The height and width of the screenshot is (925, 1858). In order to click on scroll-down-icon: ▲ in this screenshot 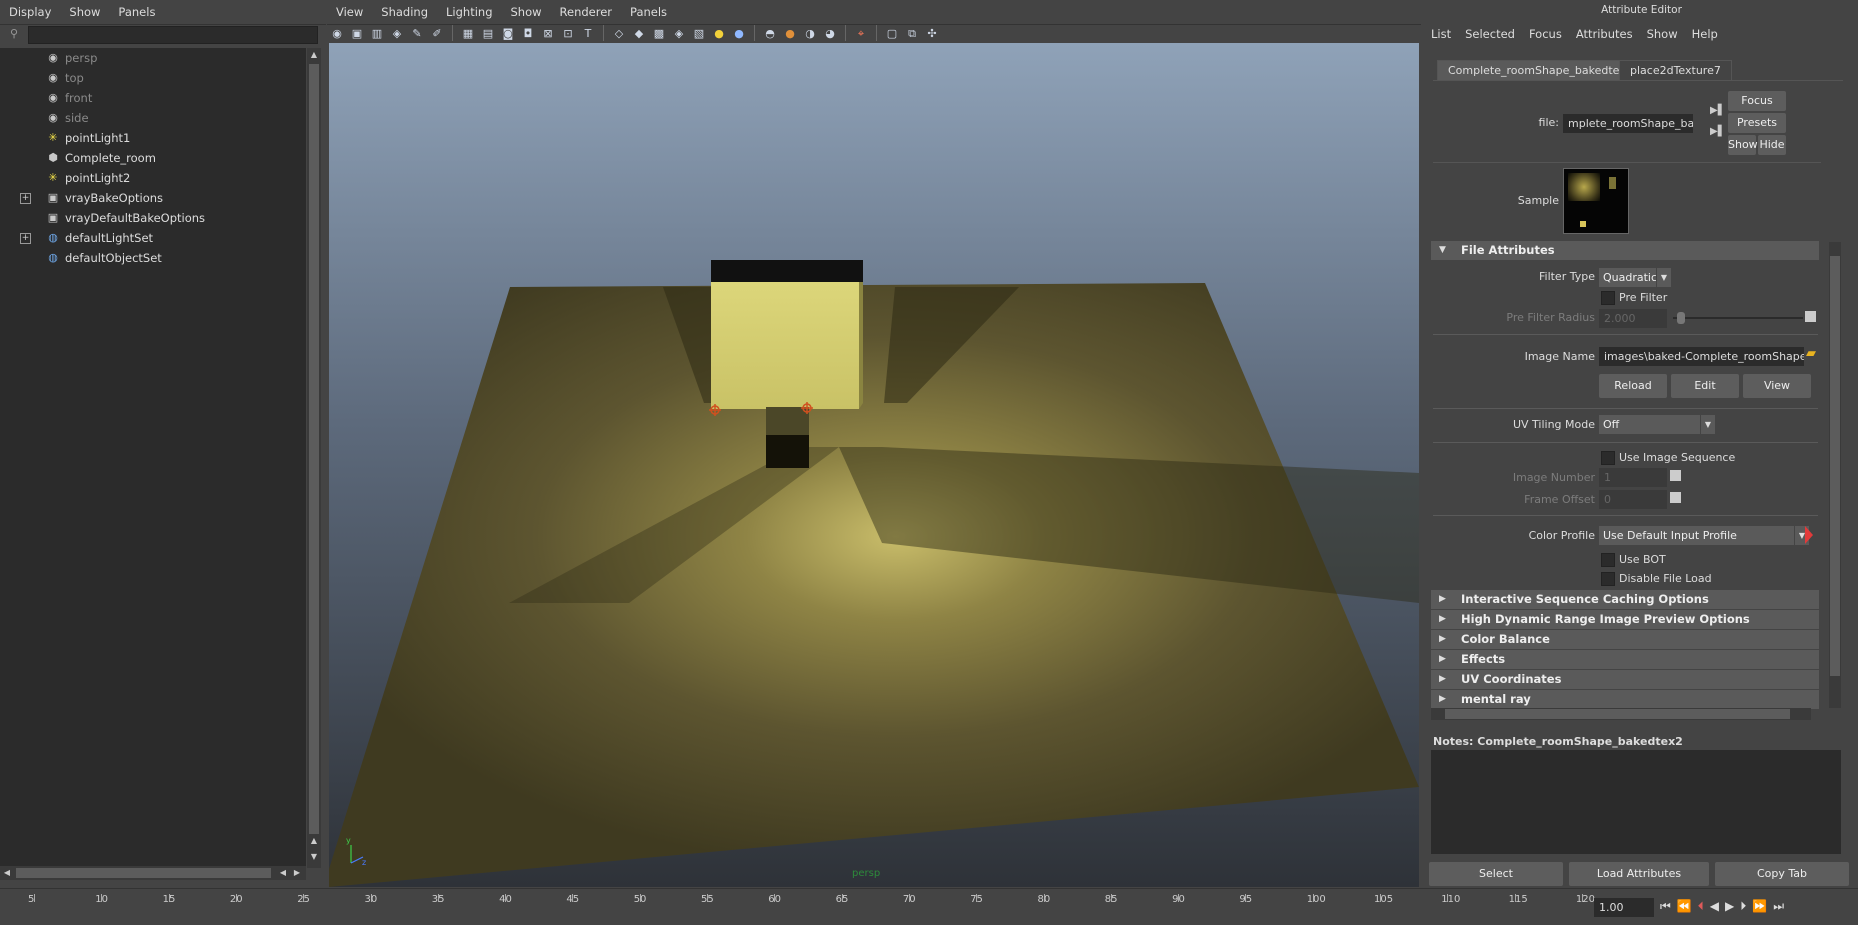, I will do `click(314, 841)`.